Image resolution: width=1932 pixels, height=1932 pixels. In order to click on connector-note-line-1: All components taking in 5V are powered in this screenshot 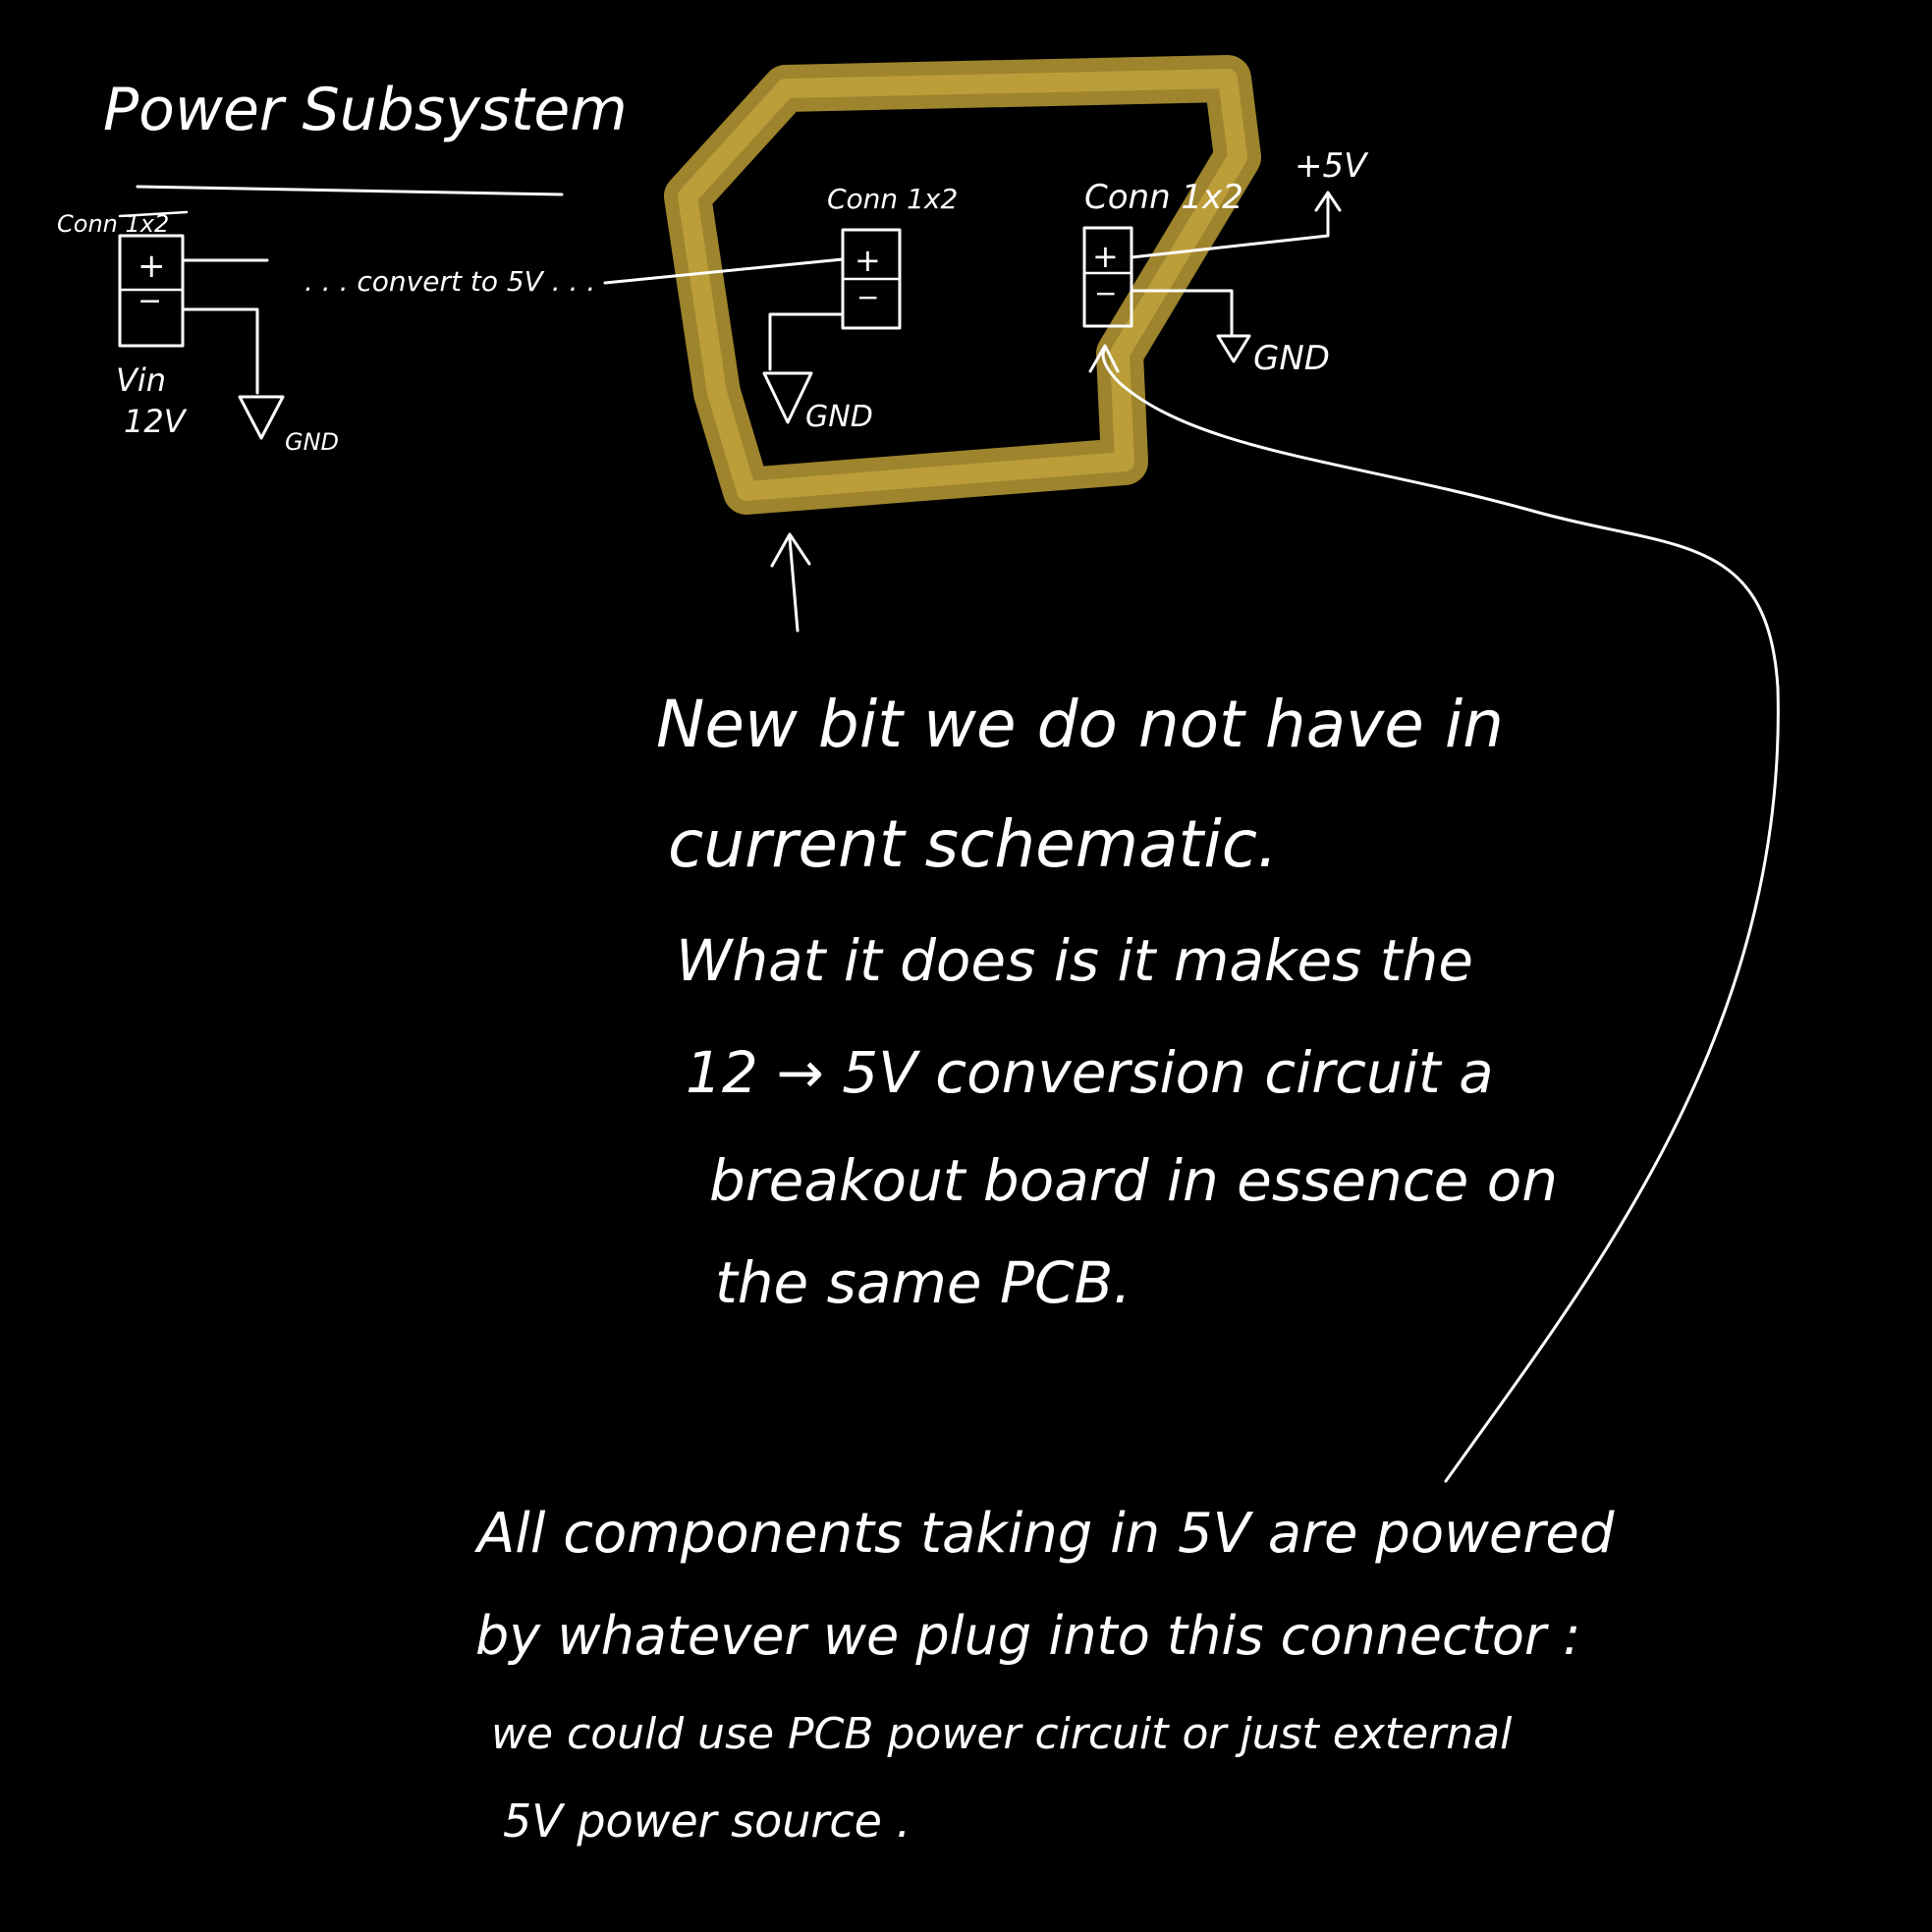, I will do `click(1044, 1534)`.